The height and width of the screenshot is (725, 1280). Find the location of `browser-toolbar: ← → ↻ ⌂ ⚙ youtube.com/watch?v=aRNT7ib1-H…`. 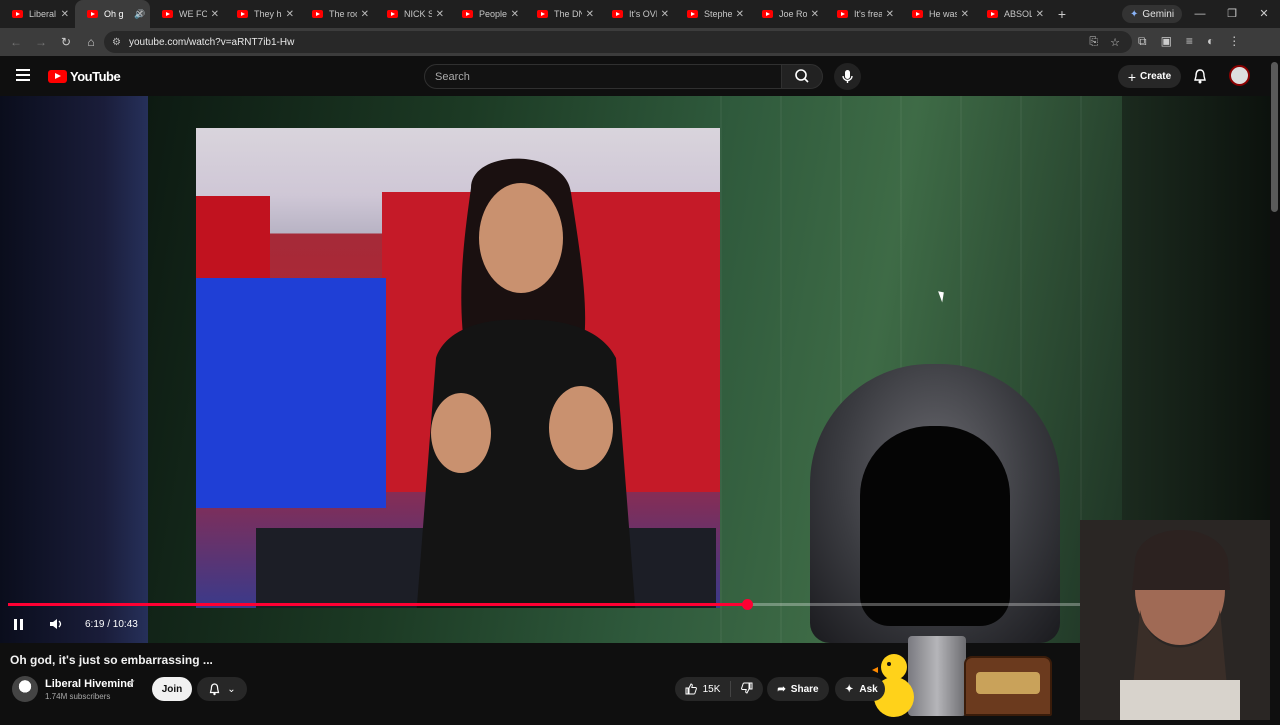

browser-toolbar: ← → ↻ ⌂ ⚙ youtube.com/watch?v=aRNT7ib1-H… is located at coordinates (640, 42).